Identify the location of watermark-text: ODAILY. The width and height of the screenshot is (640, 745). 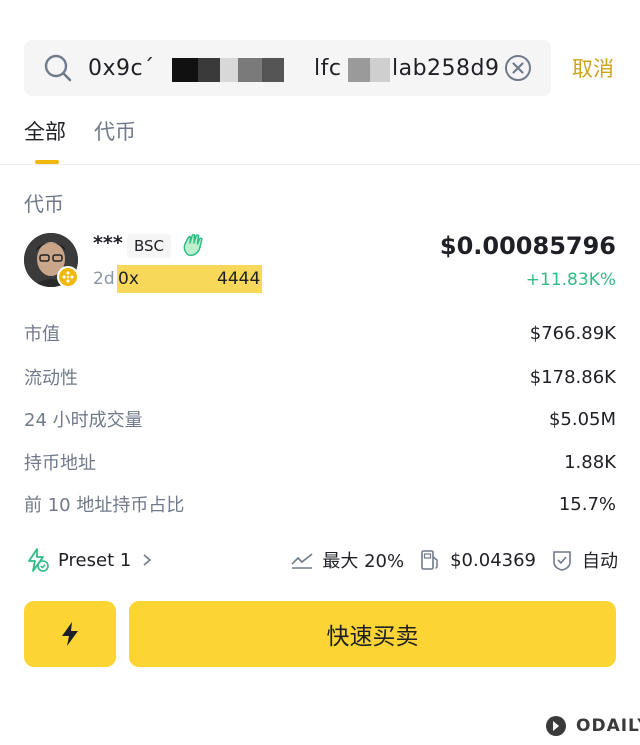
(608, 726).